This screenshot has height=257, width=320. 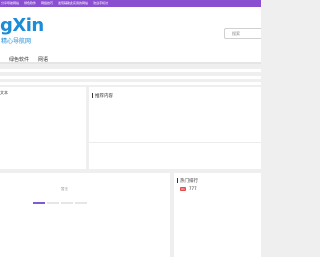 What do you see at coordinates (47, 3) in the screenshot?
I see `top-link-3: 网络技巧` at bounding box center [47, 3].